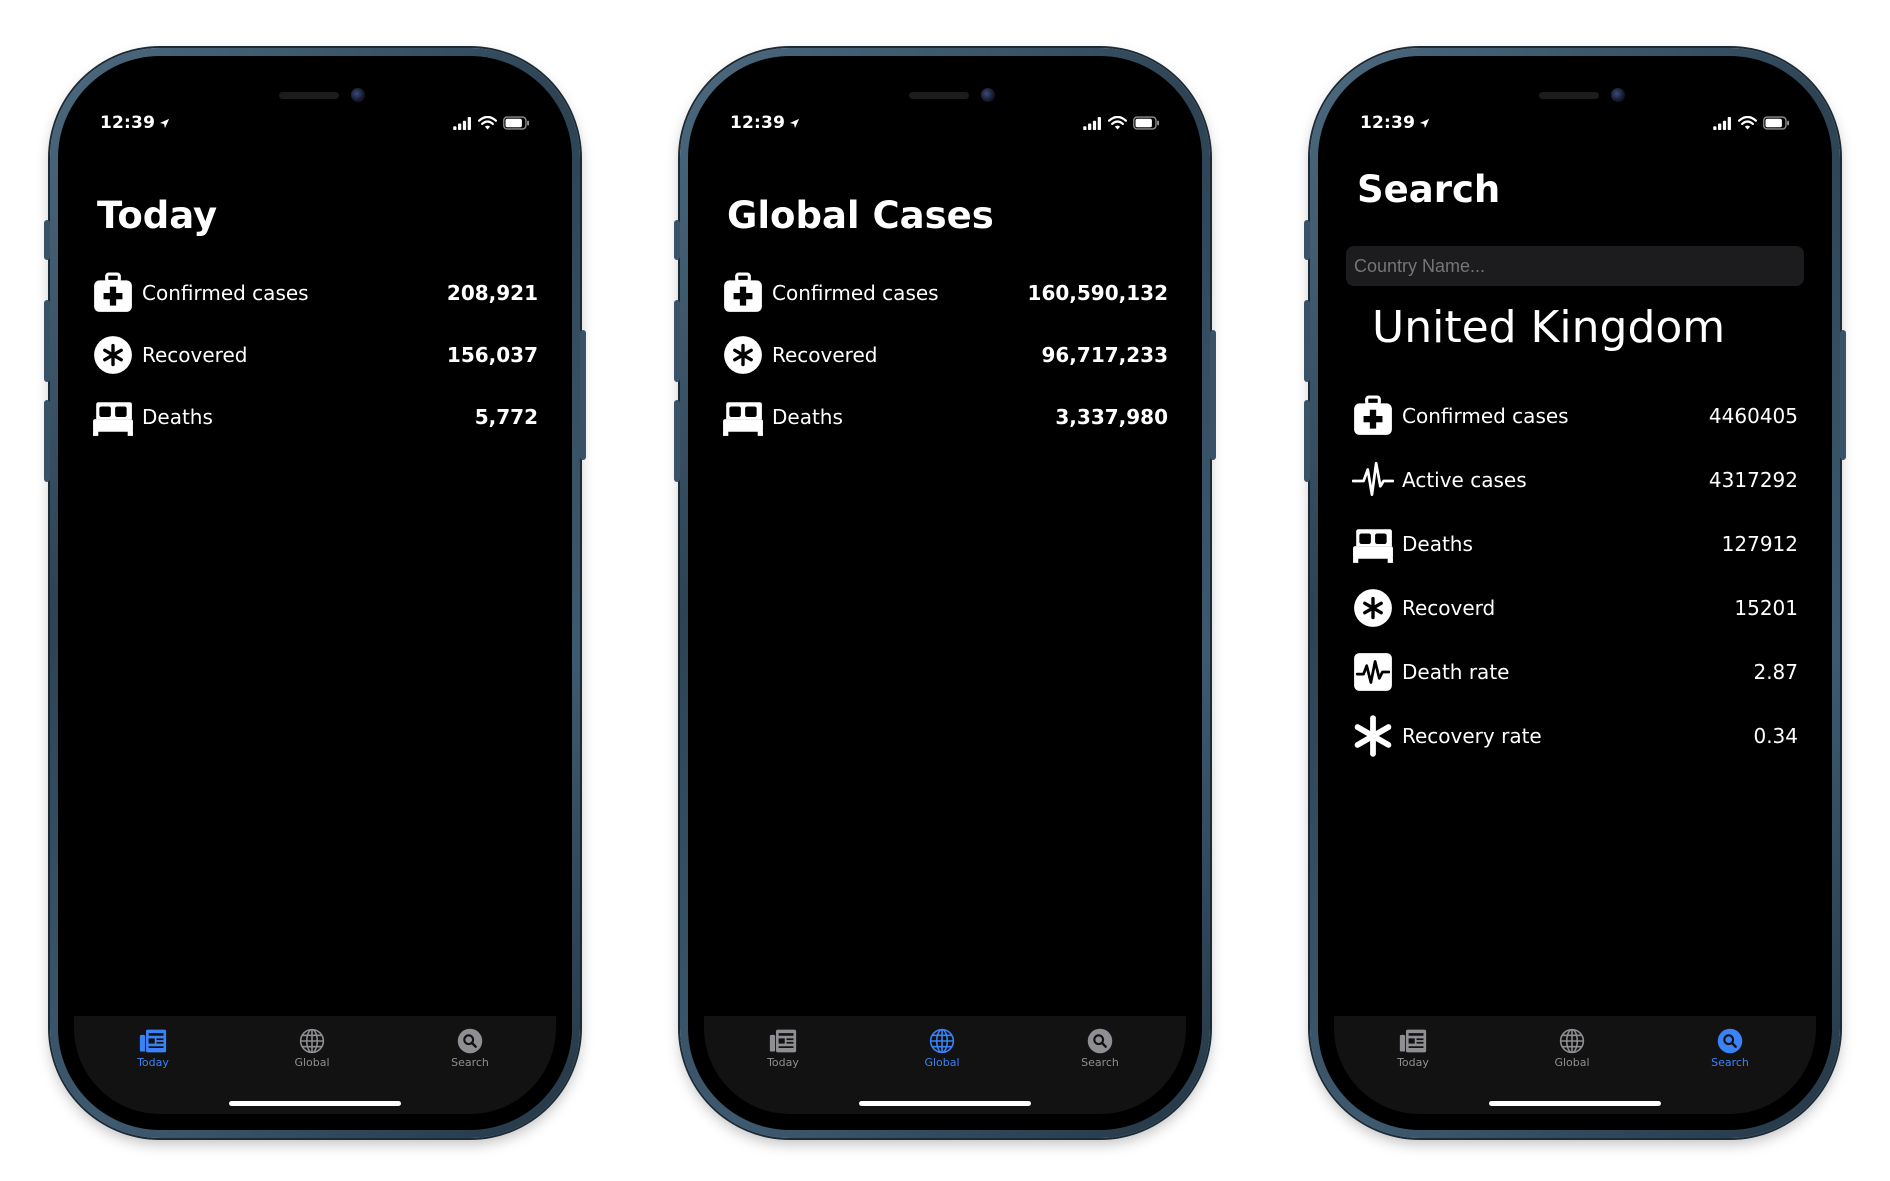 The width and height of the screenshot is (1890, 1181). I want to click on stat-value: 3,337,980, so click(1111, 417).